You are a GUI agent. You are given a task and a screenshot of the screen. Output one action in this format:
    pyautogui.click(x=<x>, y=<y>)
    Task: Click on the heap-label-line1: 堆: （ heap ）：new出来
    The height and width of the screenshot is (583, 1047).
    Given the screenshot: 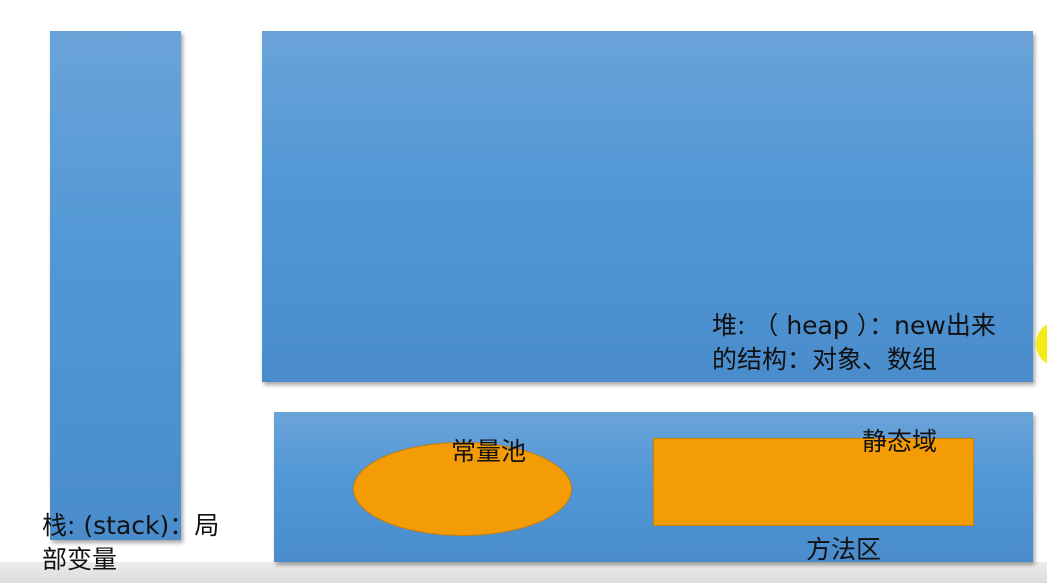 What is the action you would take?
    pyautogui.click(x=854, y=325)
    